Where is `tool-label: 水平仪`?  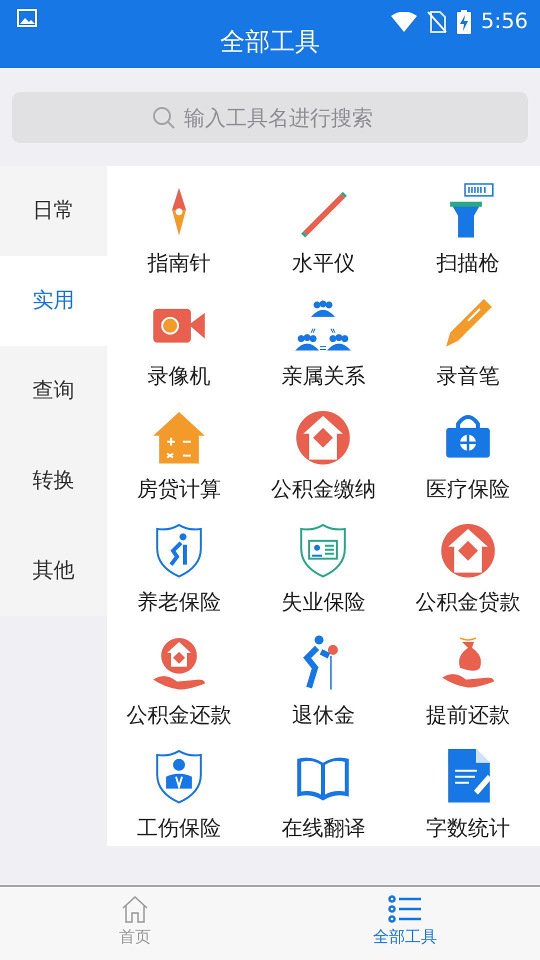
tool-label: 水平仪 is located at coordinates (323, 263).